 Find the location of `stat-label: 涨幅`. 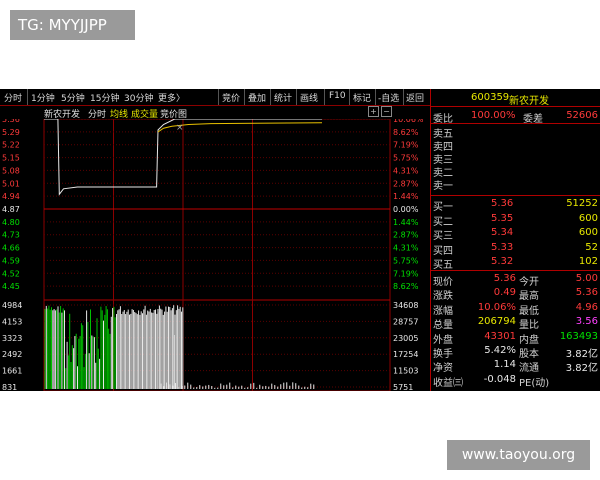

stat-label: 涨幅 is located at coordinates (443, 311).